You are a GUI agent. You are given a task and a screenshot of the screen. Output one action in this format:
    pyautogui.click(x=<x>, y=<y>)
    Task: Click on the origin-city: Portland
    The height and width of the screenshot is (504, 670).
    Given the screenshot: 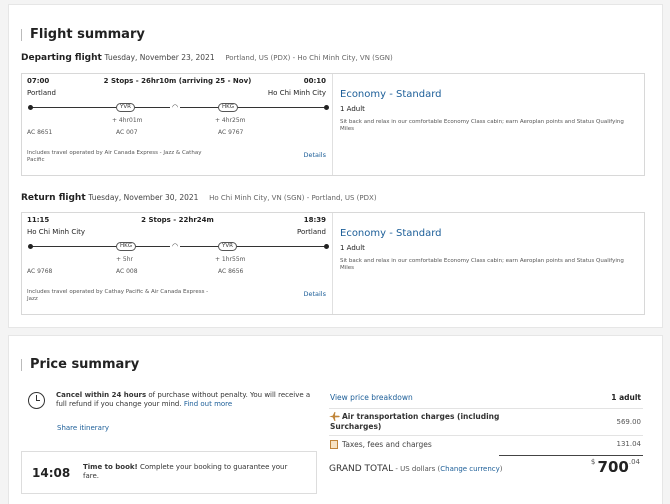 What is the action you would take?
    pyautogui.click(x=41, y=93)
    